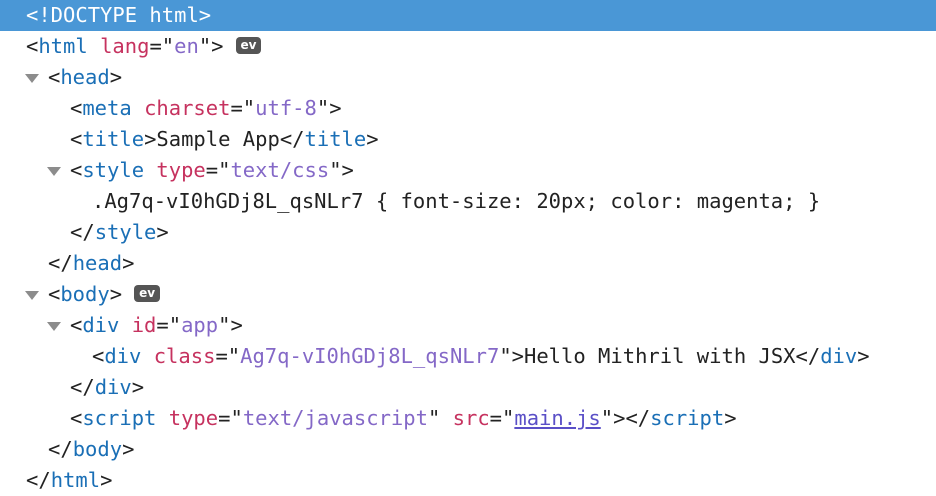 This screenshot has height=496, width=936. I want to click on dom-node-body-close: </body>, so click(468, 449).